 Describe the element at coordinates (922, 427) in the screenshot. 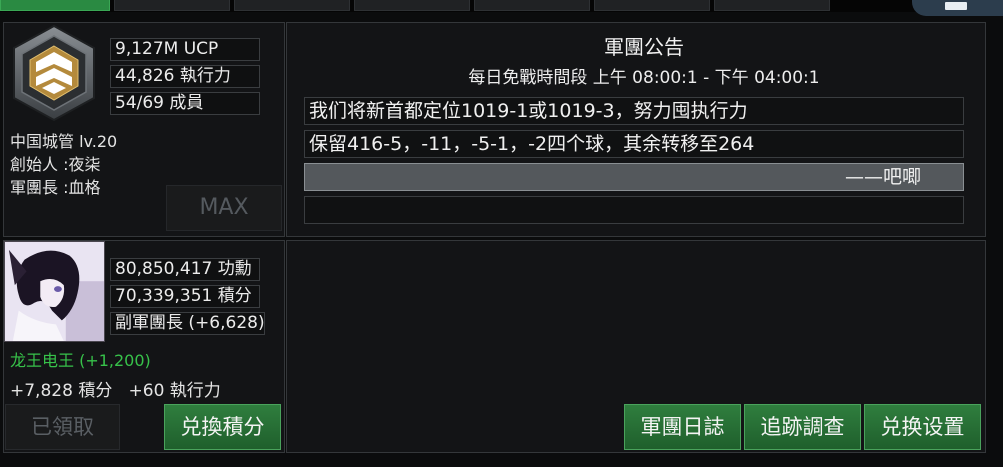

I see `exchange-settings-button: 兑换设置` at that location.